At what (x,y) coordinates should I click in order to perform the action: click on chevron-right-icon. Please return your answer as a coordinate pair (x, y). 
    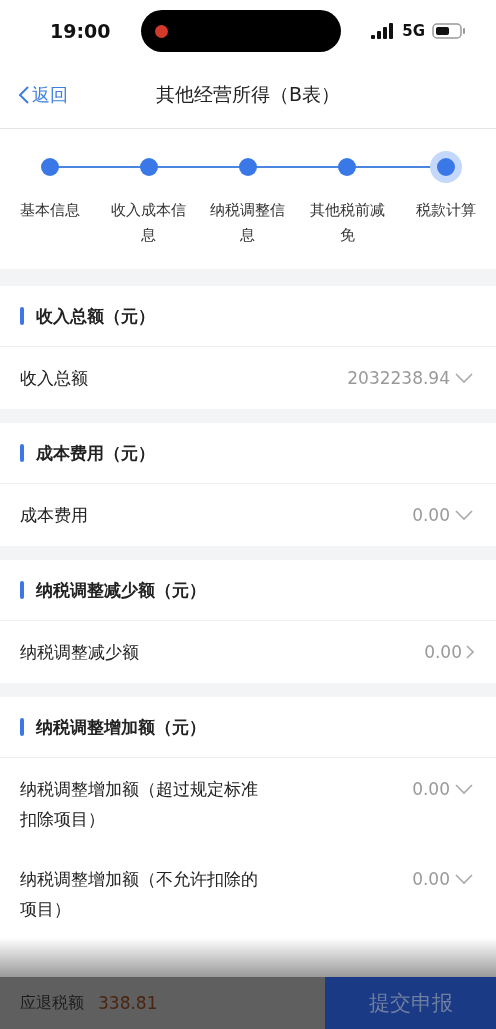
    Looking at the image, I should click on (470, 652).